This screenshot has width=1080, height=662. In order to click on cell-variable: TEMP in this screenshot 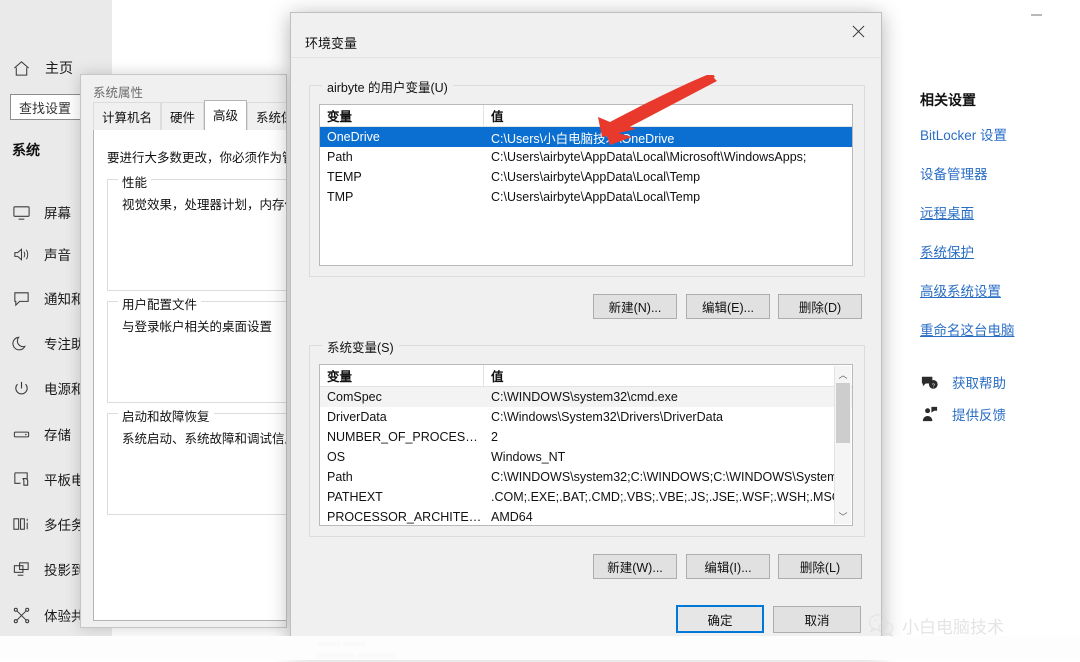, I will do `click(344, 177)`.